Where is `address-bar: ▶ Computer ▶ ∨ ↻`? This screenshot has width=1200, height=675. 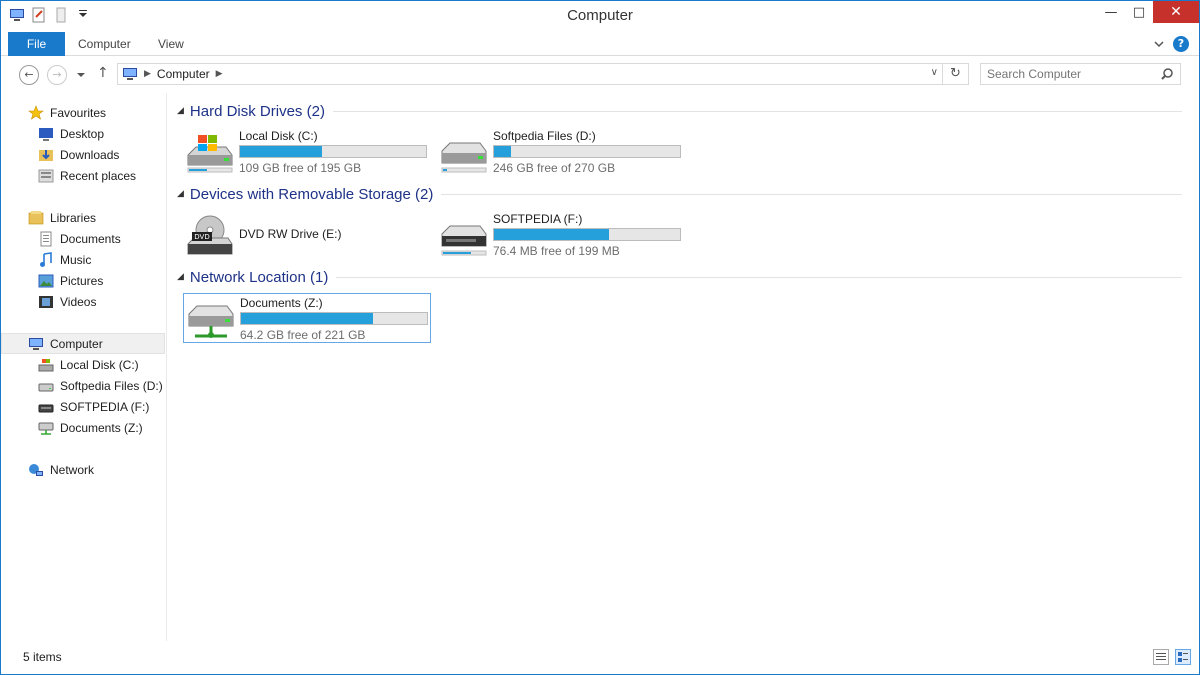
address-bar: ▶ Computer ▶ ∨ ↻ is located at coordinates (543, 74).